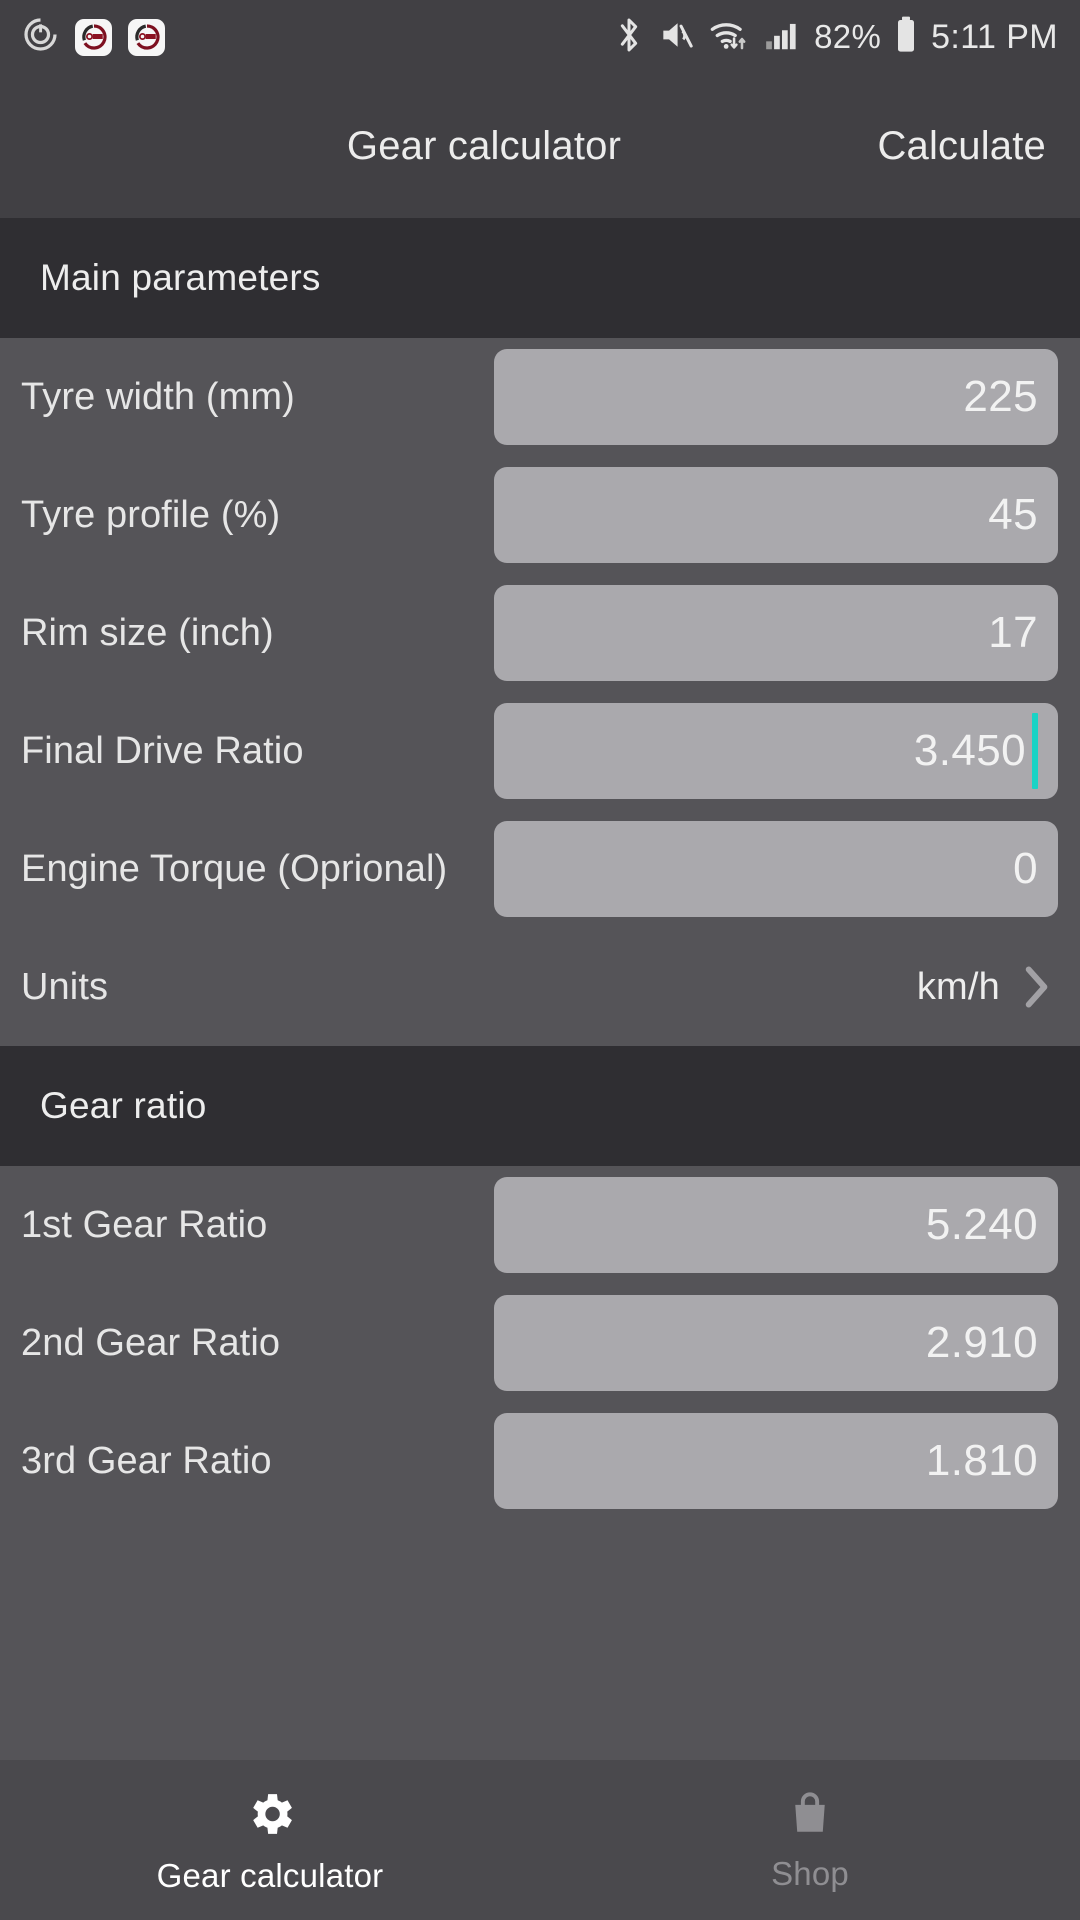 This screenshot has width=1080, height=1920. I want to click on field-value: 2.910, so click(981, 1342).